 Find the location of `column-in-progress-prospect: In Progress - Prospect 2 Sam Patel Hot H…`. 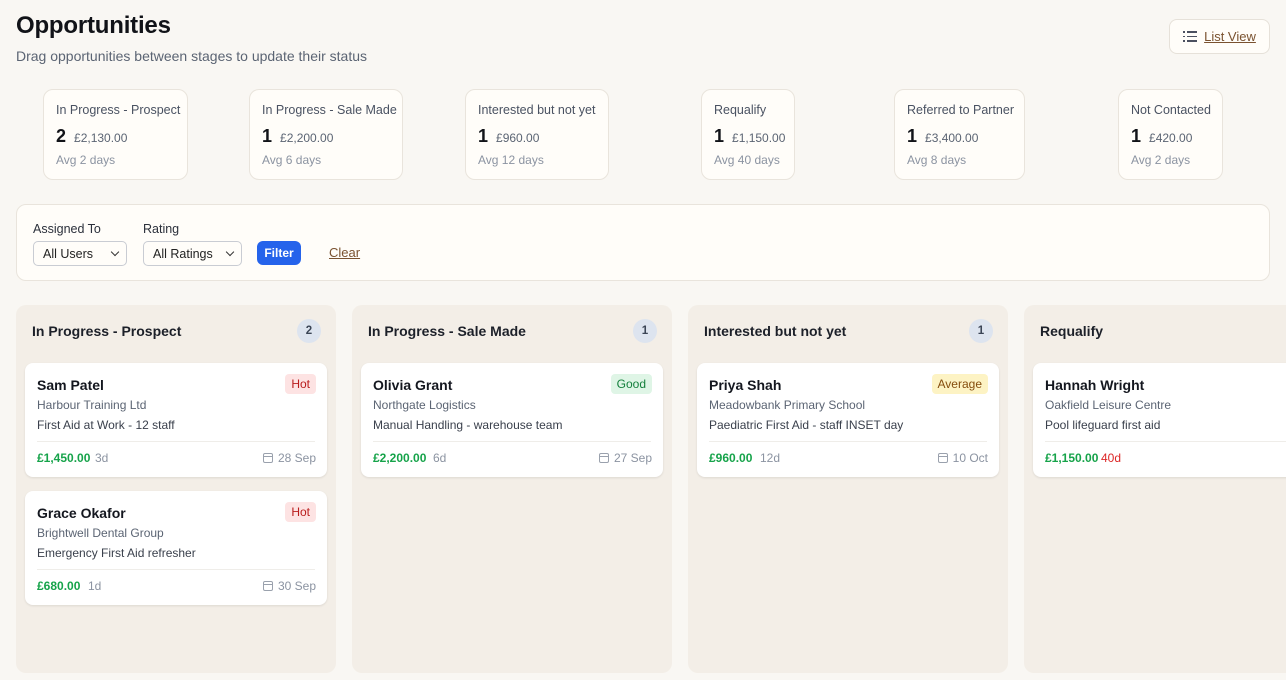

column-in-progress-prospect: In Progress - Prospect 2 Sam Patel Hot H… is located at coordinates (176, 489).